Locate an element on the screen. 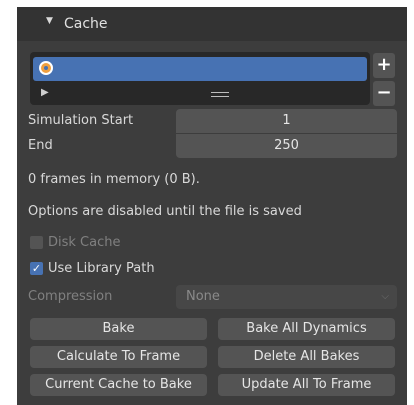 Image resolution: width=414 pixels, height=405 pixels. frames-in-memory-text: 0 frames in memory (0 B). is located at coordinates (114, 179).